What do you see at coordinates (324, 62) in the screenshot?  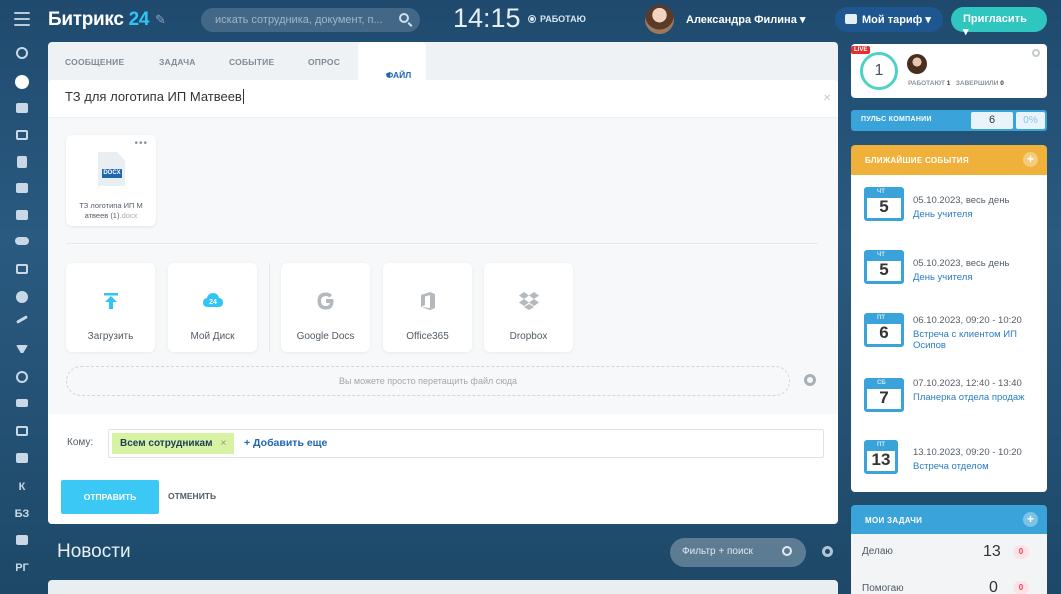 I see `tab-poll: ОПРОС` at bounding box center [324, 62].